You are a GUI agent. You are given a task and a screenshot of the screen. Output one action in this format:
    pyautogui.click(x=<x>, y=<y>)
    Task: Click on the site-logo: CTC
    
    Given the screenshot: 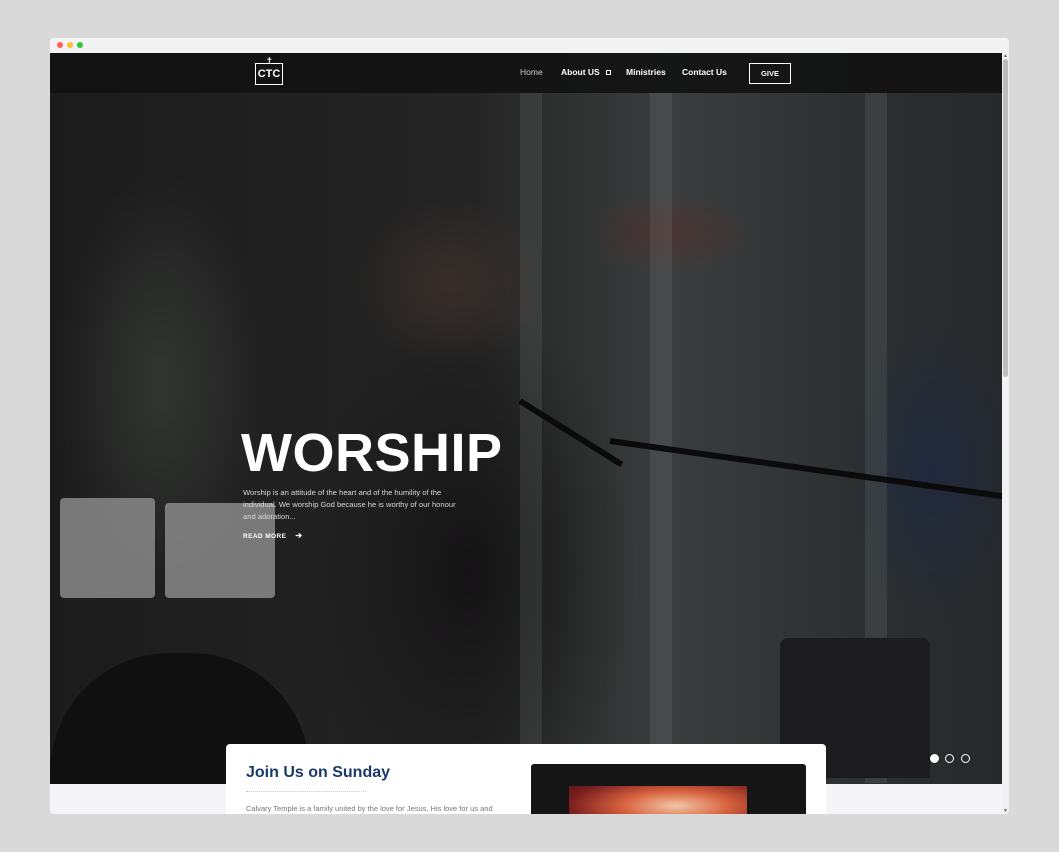 What is the action you would take?
    pyautogui.click(x=269, y=74)
    